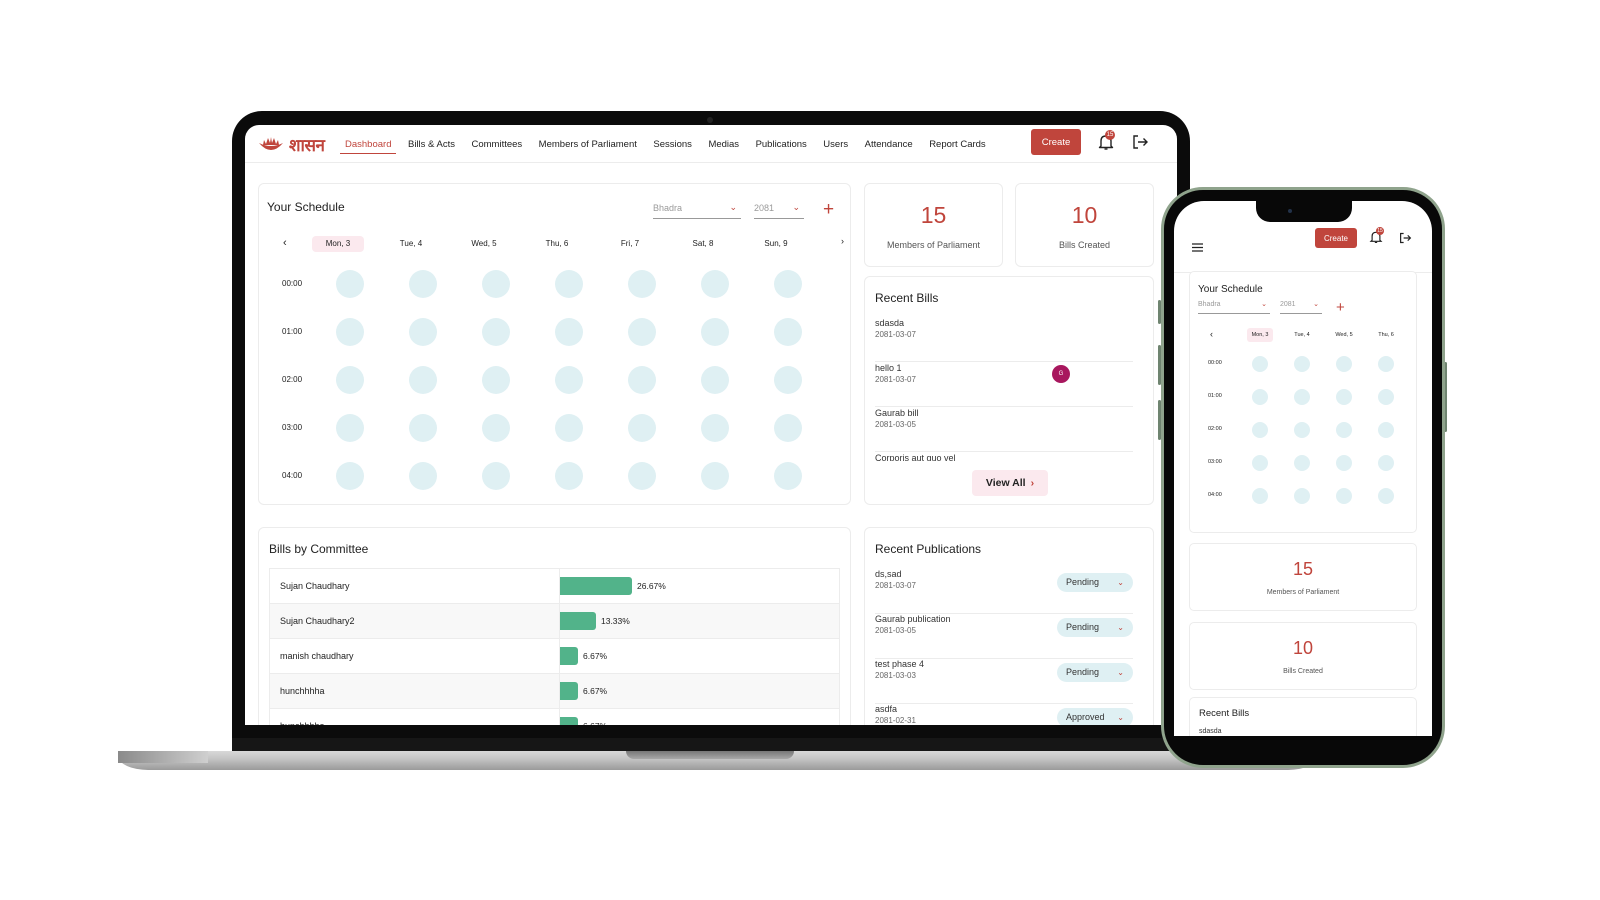  What do you see at coordinates (723, 144) in the screenshot?
I see `nav-medias: Medias` at bounding box center [723, 144].